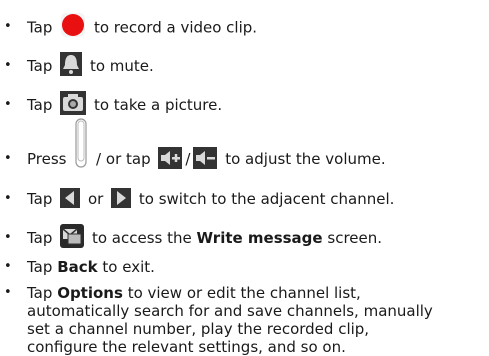  I want to click on camera-icon, so click(73, 103).